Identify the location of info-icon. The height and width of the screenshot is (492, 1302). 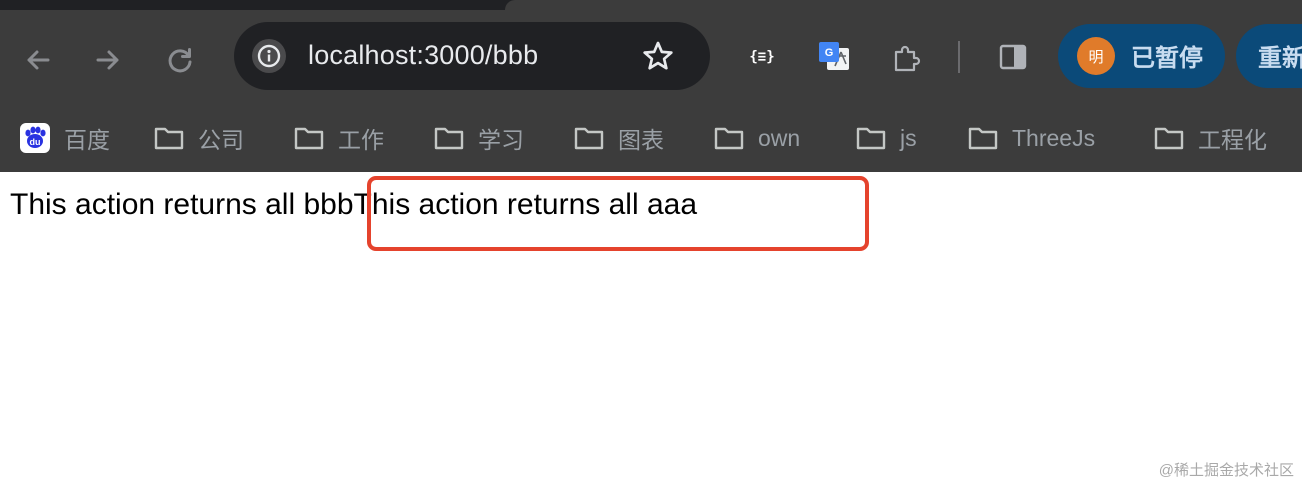
(269, 56).